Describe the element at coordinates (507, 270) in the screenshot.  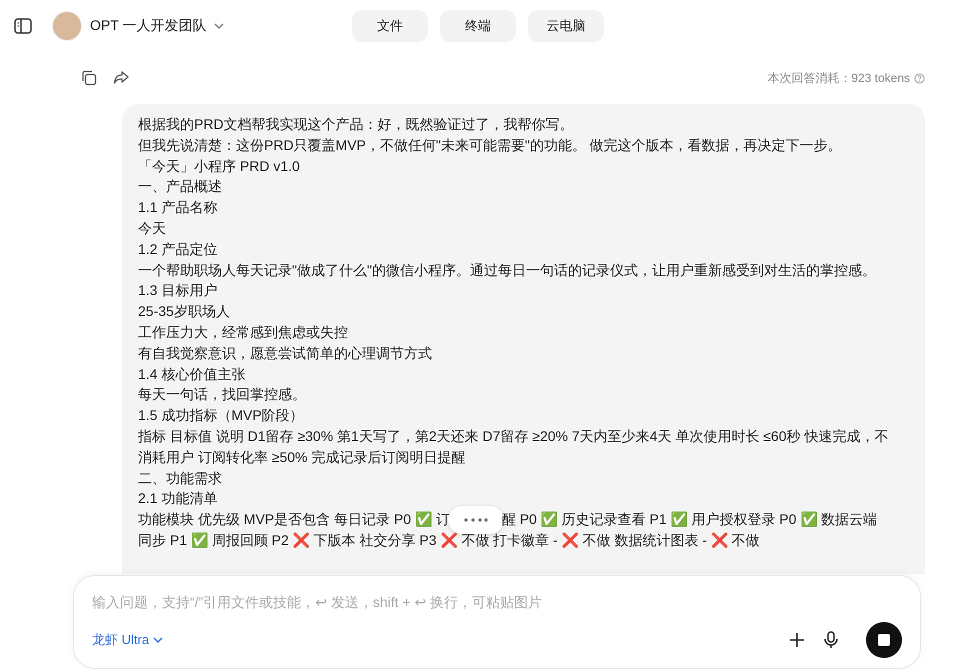
I see `message-line: 一个帮助职场人每天记录"做成了什么"的微信小程序。通过每日一句话的记录仪式，让用户重新感受到对生活的掌控感。` at that location.